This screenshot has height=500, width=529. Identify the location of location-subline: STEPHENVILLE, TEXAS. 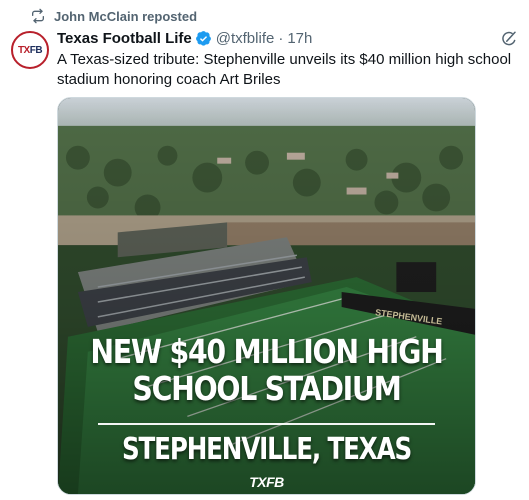
(266, 449).